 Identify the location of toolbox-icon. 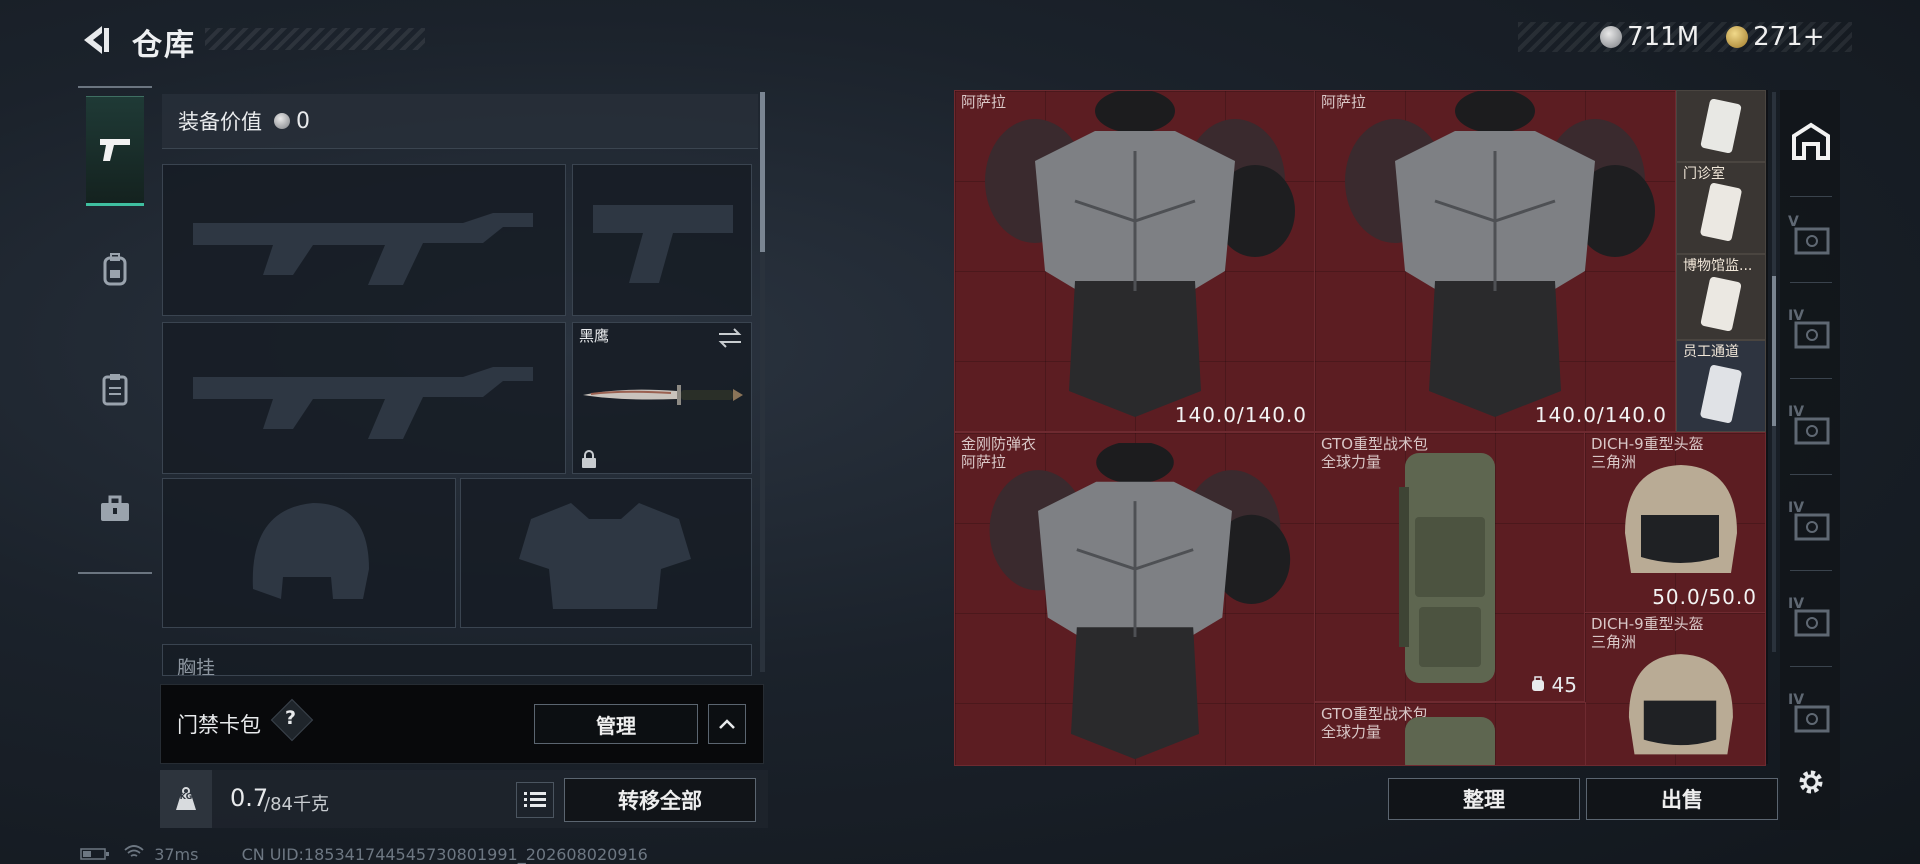
(115, 508).